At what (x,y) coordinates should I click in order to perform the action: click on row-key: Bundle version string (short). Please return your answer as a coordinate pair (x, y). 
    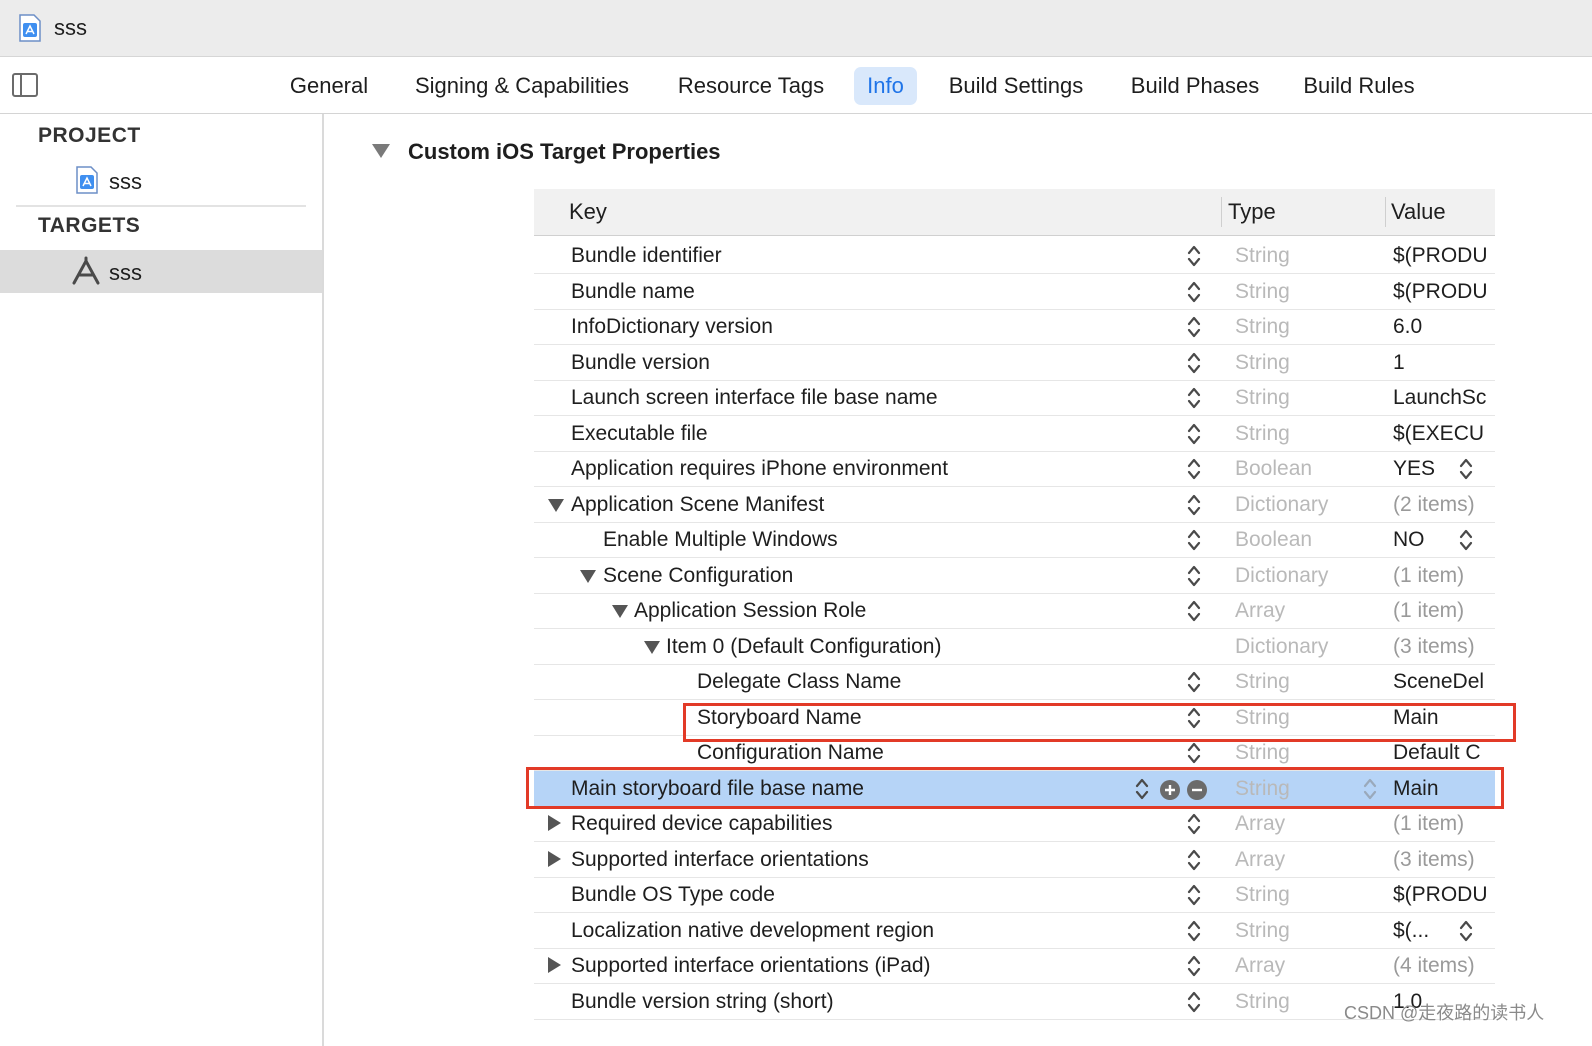
    Looking at the image, I should click on (702, 1001).